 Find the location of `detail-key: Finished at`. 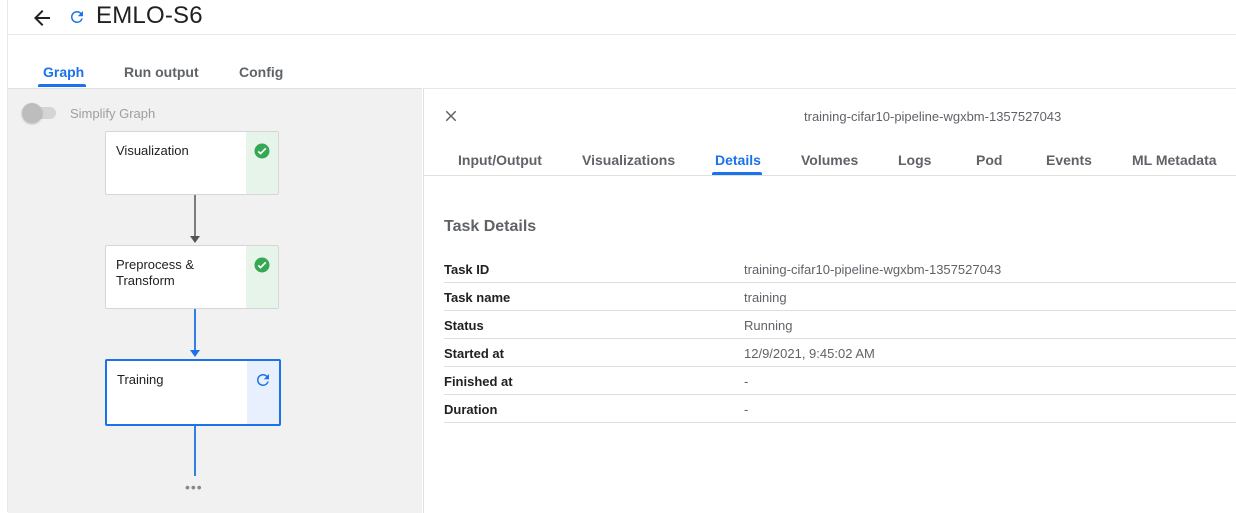

detail-key: Finished at is located at coordinates (478, 381).